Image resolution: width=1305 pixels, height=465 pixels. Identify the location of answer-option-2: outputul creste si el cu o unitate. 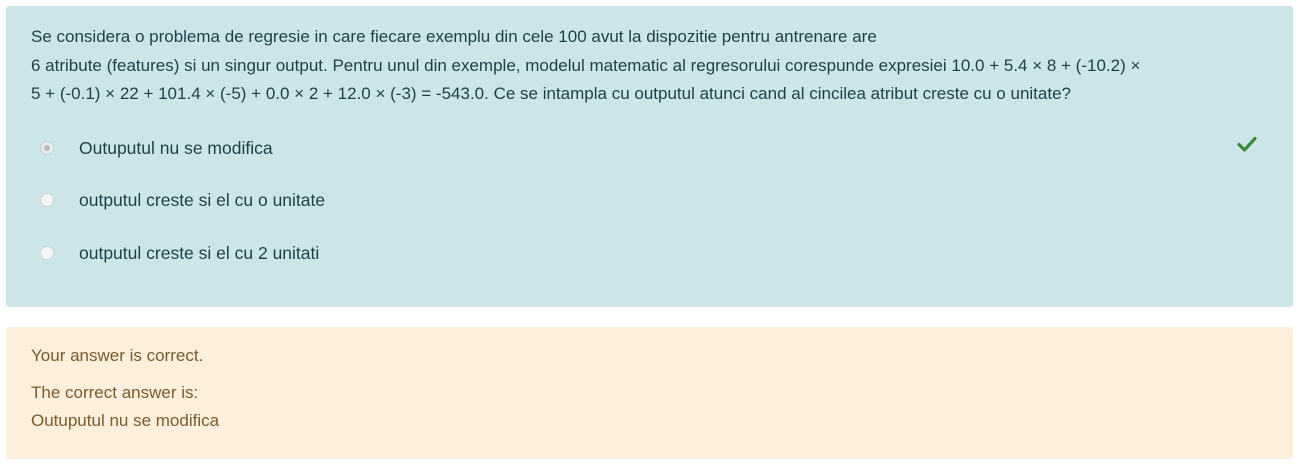
(182, 200).